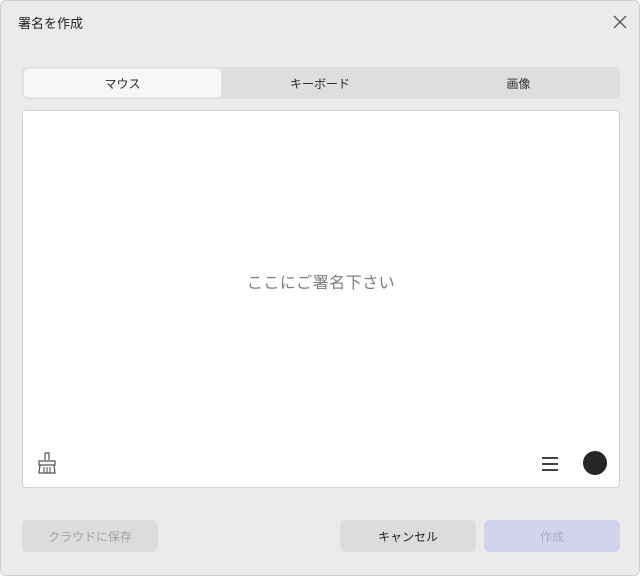 The height and width of the screenshot is (576, 640). Describe the element at coordinates (552, 536) in the screenshot. I see `create-button: 作成` at that location.